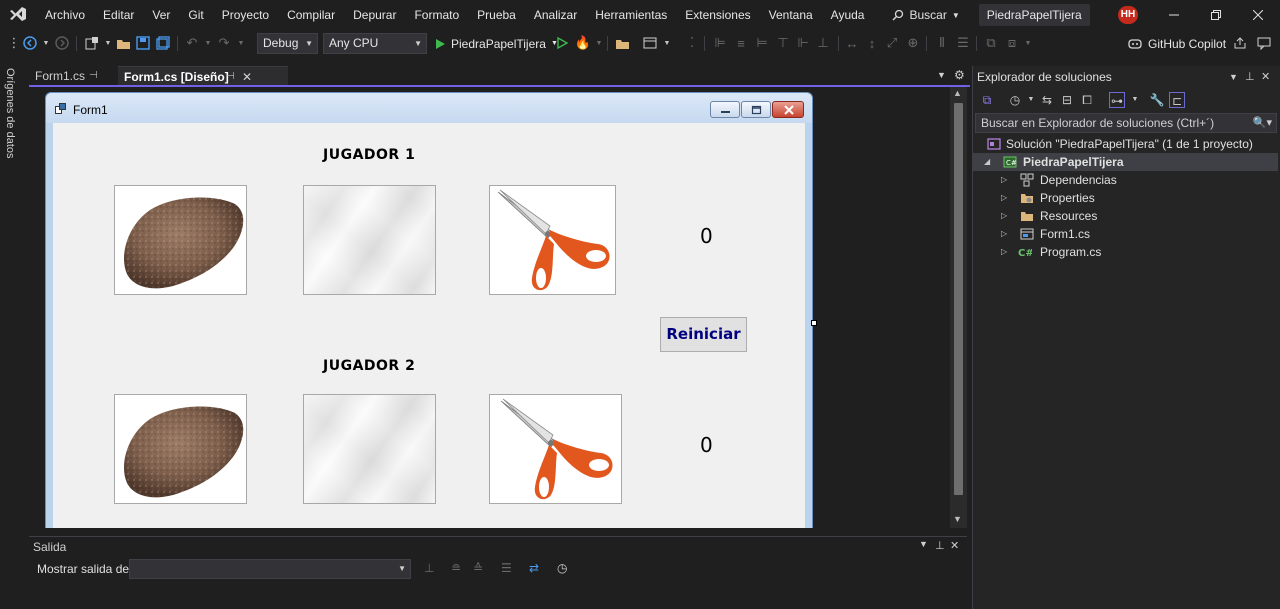 The width and height of the screenshot is (1280, 609). Describe the element at coordinates (72, 76) in the screenshot. I see `tab-form1-cs: Form1.cs ⊣` at that location.